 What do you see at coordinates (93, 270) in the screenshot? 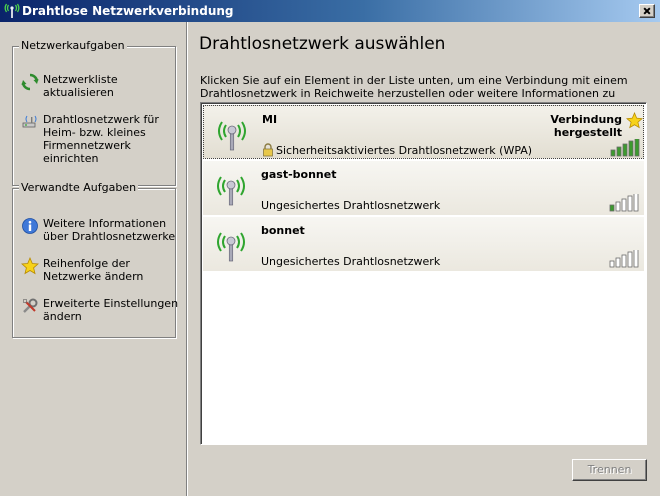
I see `task-order-label: Reihenfolge der Netzwerke ändern` at bounding box center [93, 270].